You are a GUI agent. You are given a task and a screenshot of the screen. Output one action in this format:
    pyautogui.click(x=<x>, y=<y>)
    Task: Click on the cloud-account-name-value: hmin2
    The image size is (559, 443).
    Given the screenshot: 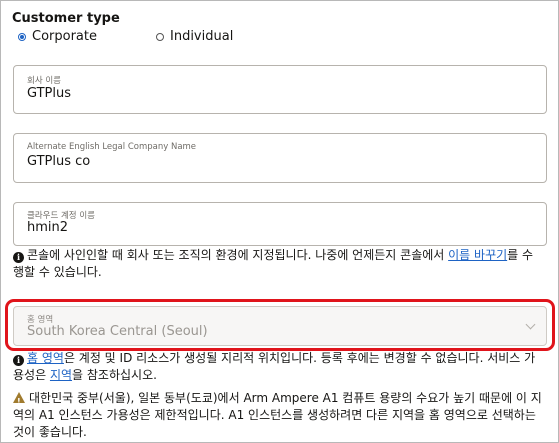 What is the action you would take?
    pyautogui.click(x=48, y=227)
    